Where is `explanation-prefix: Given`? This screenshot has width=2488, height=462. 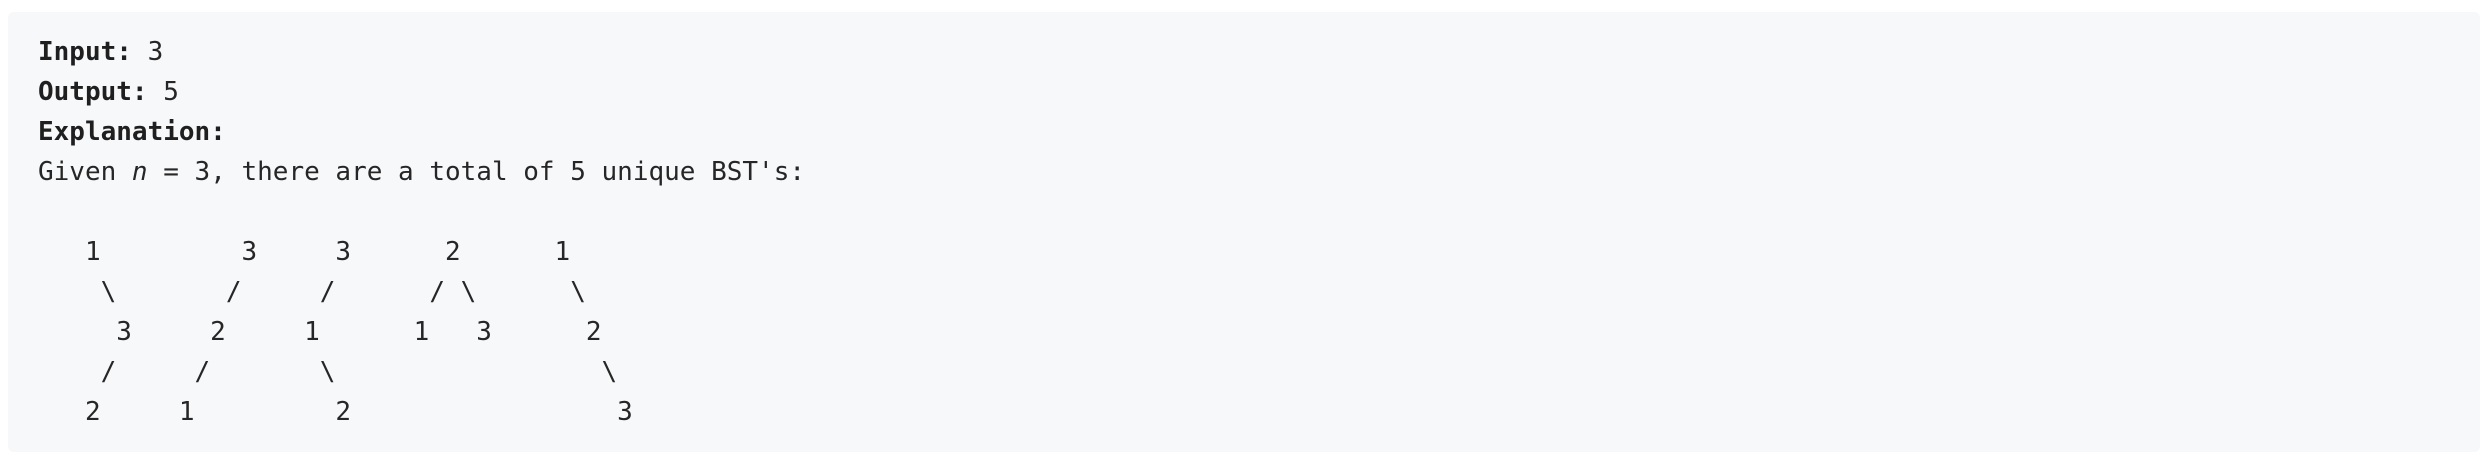
explanation-prefix: Given is located at coordinates (85, 172).